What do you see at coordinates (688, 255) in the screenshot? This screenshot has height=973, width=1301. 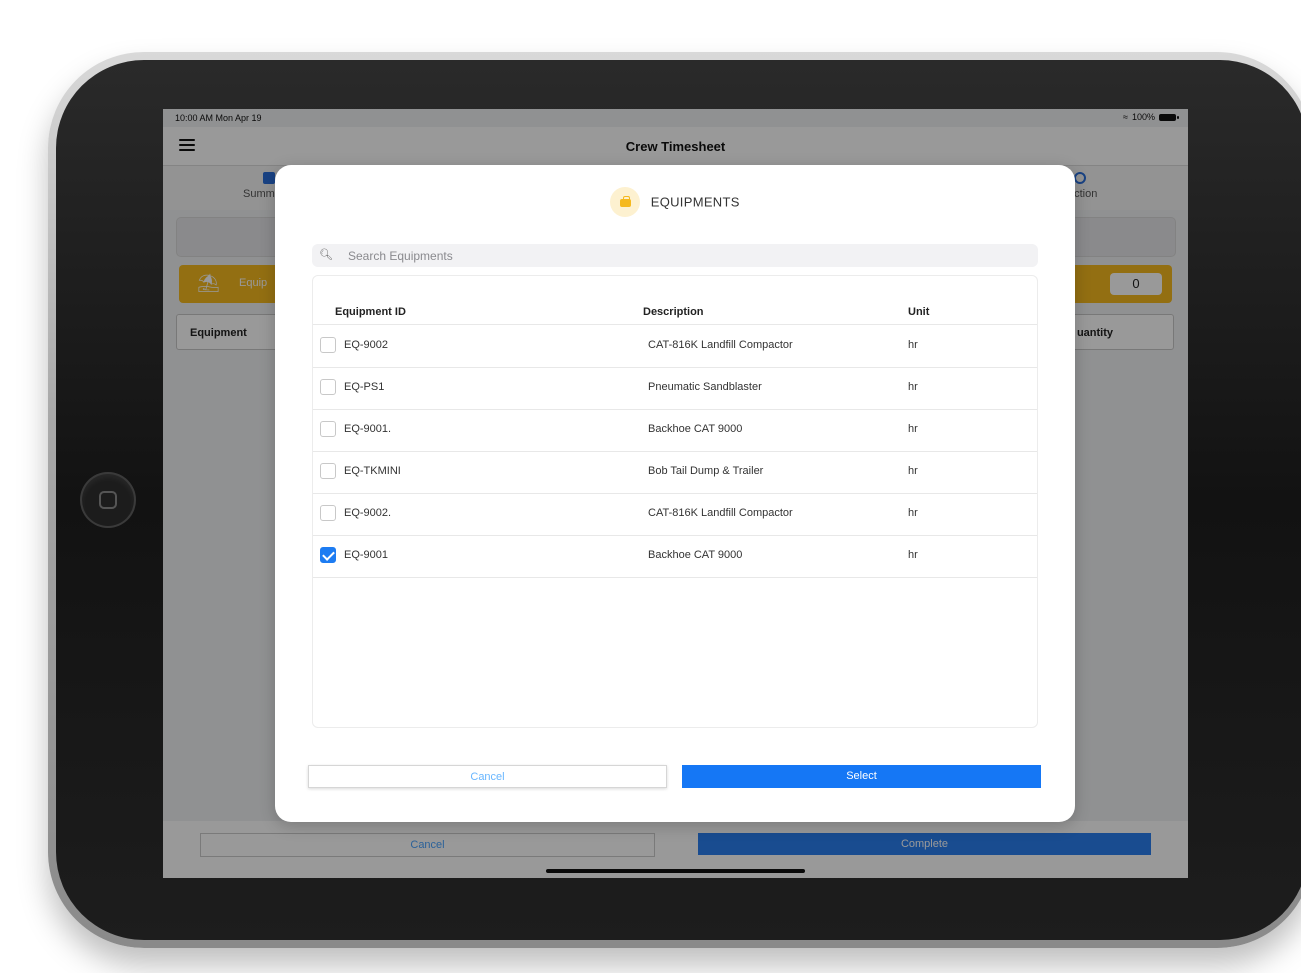 I see `search-input` at bounding box center [688, 255].